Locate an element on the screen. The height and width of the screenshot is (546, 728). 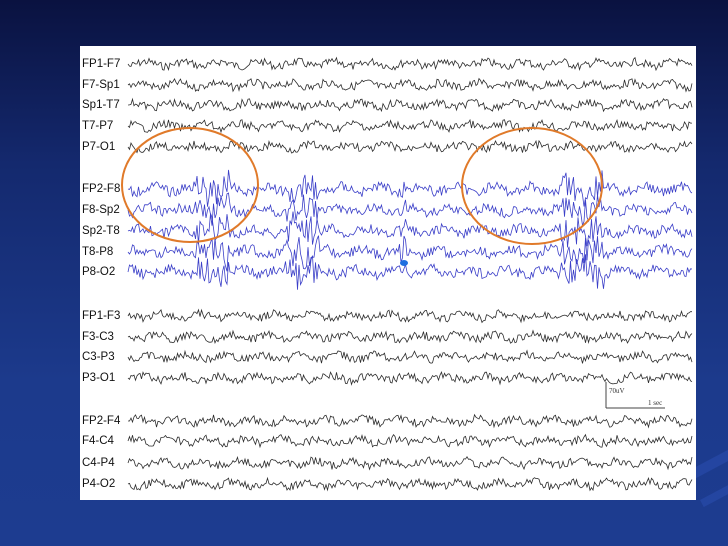
eeg-trace-fp1-f3 is located at coordinates (410, 316).